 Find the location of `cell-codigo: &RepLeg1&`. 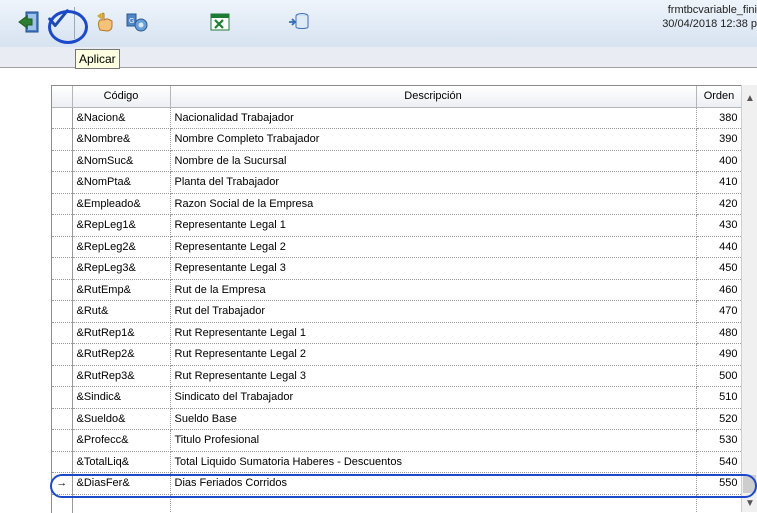

cell-codigo: &RepLeg1& is located at coordinates (121, 225).